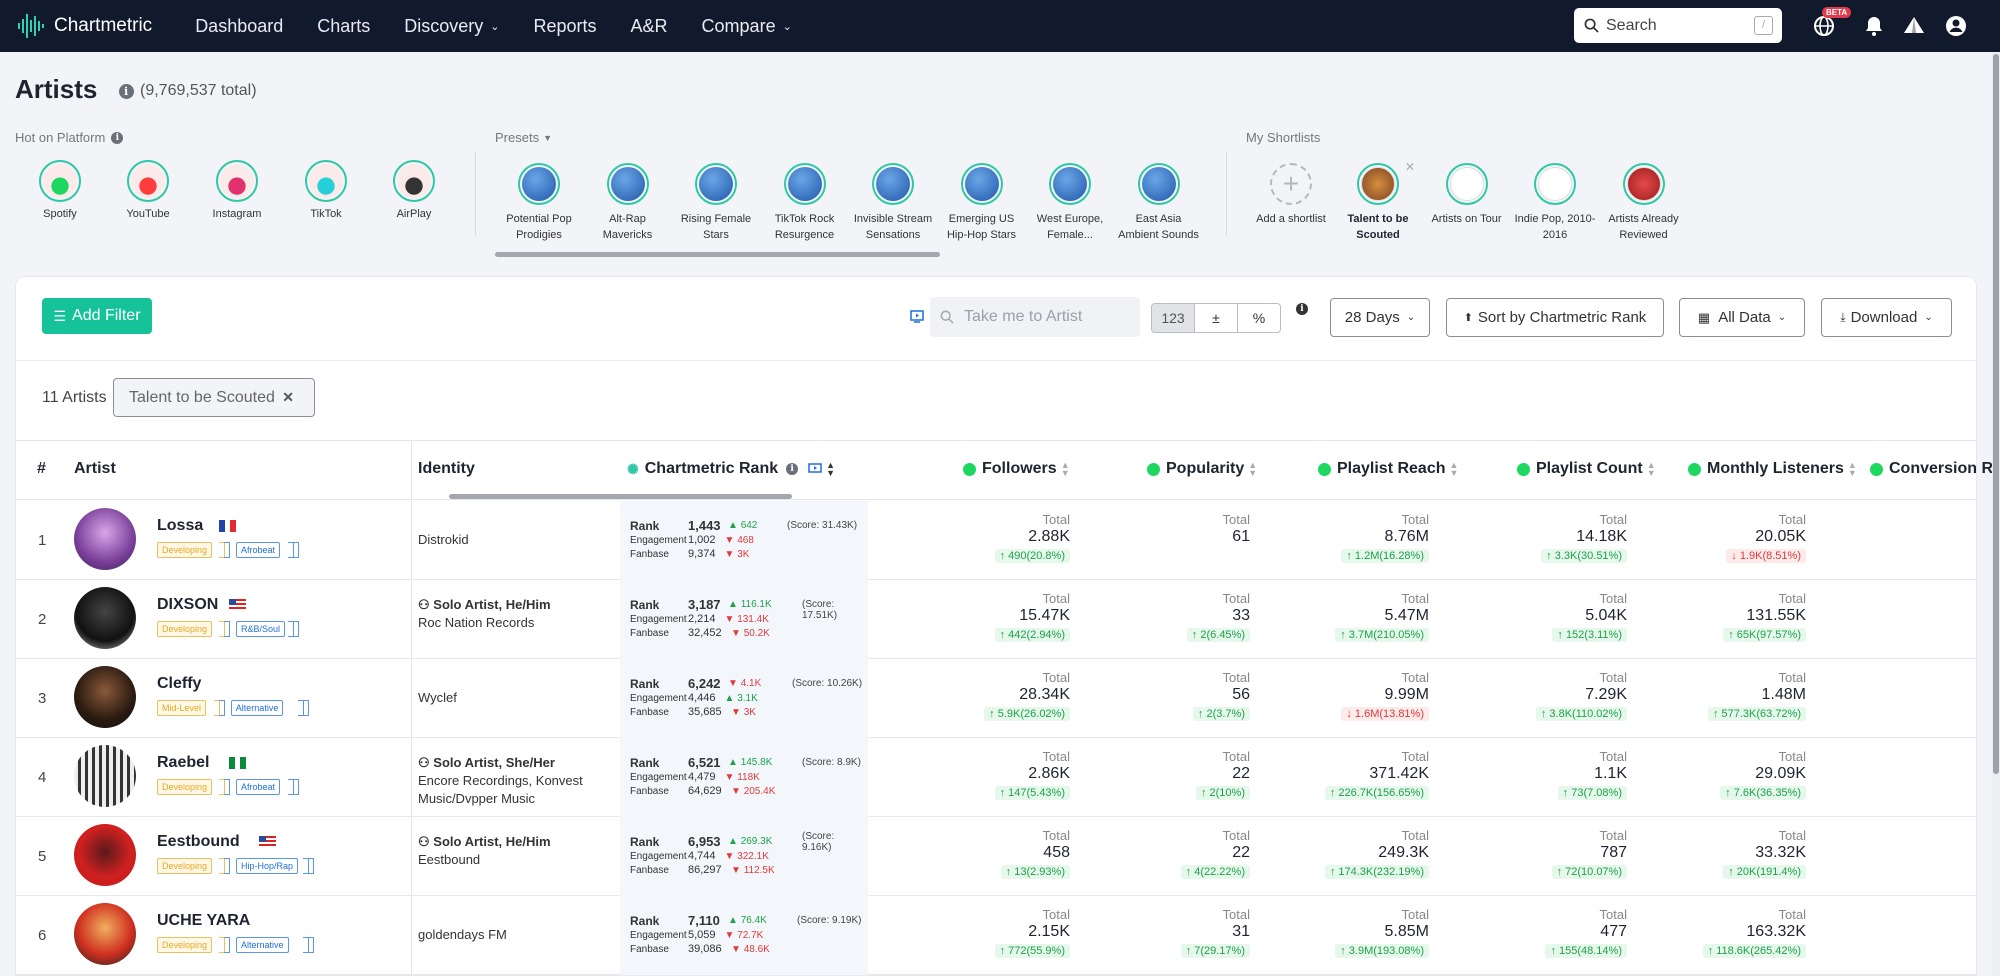  What do you see at coordinates (747, 26) in the screenshot?
I see `nav-item-compare: Compare ⌄` at bounding box center [747, 26].